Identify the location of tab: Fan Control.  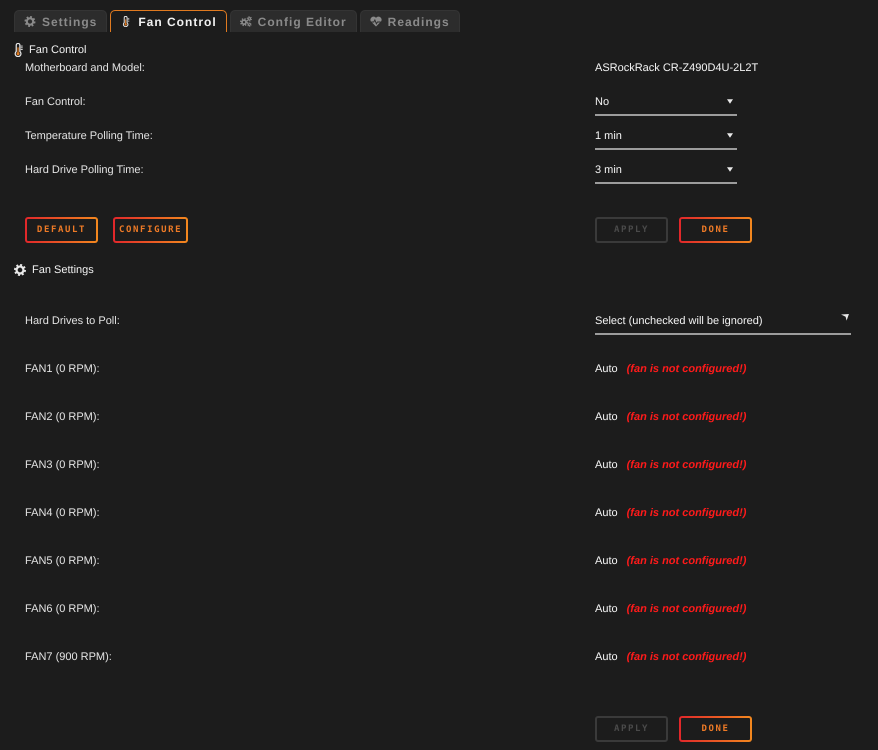
(168, 21).